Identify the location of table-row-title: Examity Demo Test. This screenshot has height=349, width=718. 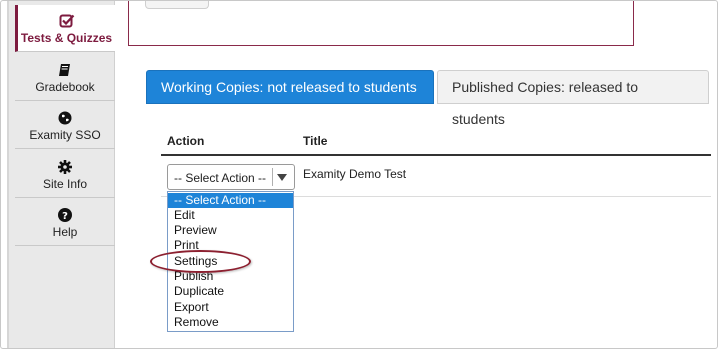
(355, 174).